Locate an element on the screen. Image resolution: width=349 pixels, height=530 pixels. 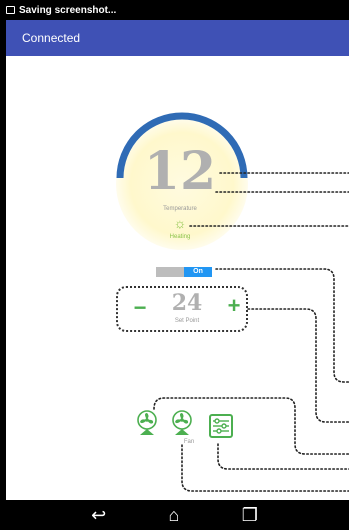
sun-icon: ☼ is located at coordinates (180, 223).